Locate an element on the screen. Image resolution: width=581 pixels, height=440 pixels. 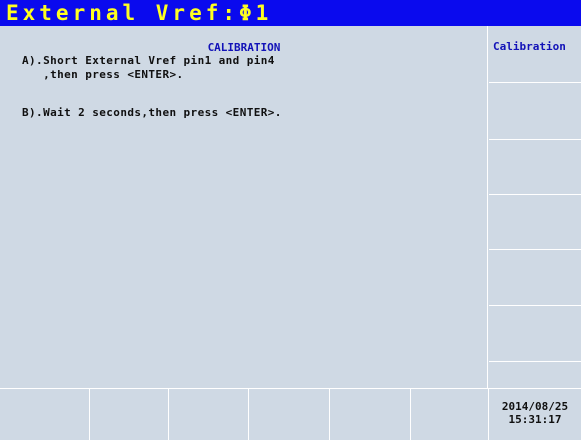
function-key-bar: 2014/08/25 15:31:17 is located at coordinates (290, 414).